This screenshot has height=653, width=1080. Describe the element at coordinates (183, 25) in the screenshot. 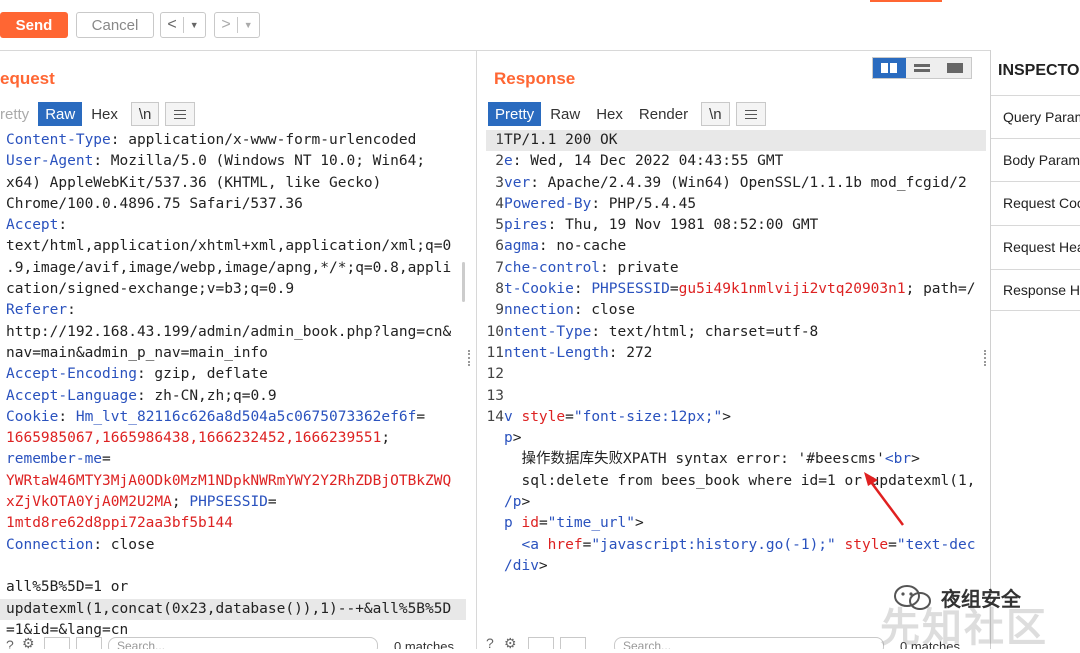

I see `history-back-button: < ▼` at that location.